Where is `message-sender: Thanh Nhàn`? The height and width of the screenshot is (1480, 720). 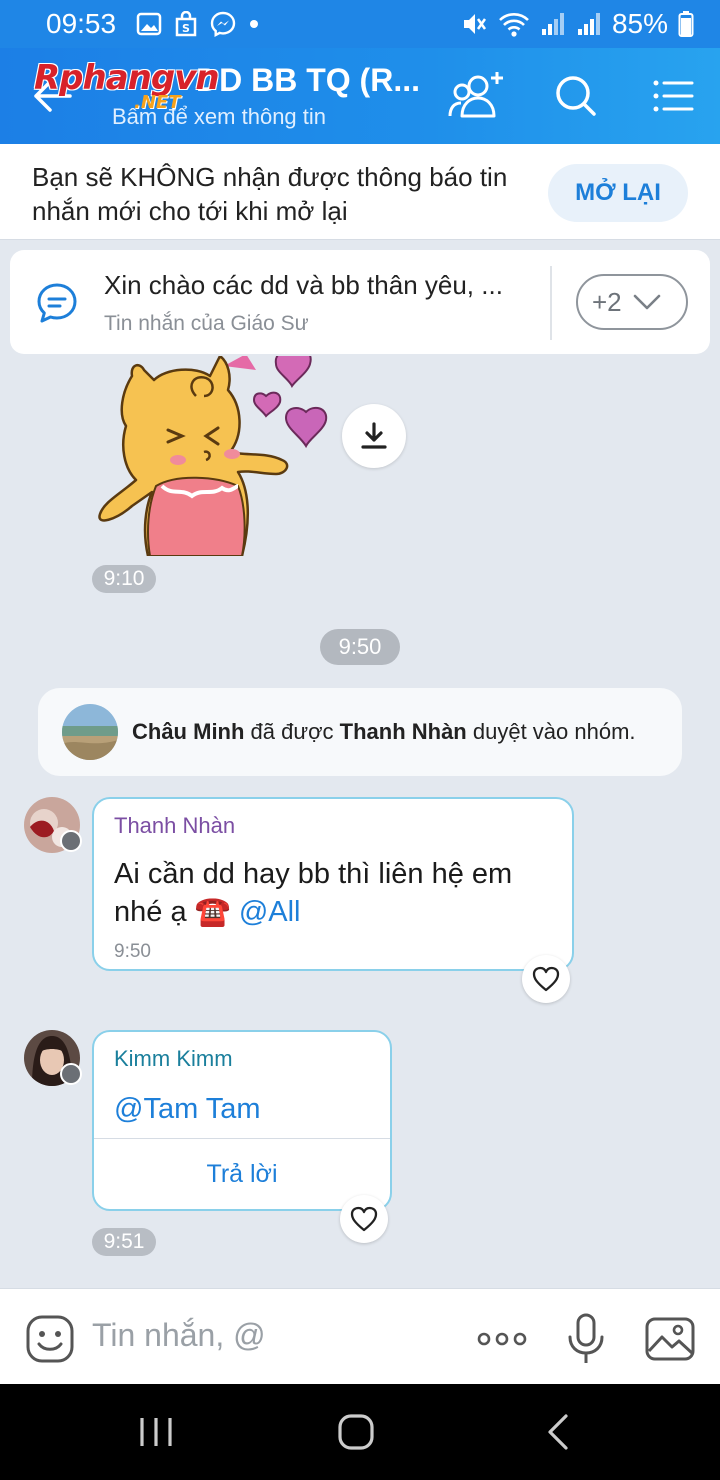 message-sender: Thanh Nhàn is located at coordinates (174, 826).